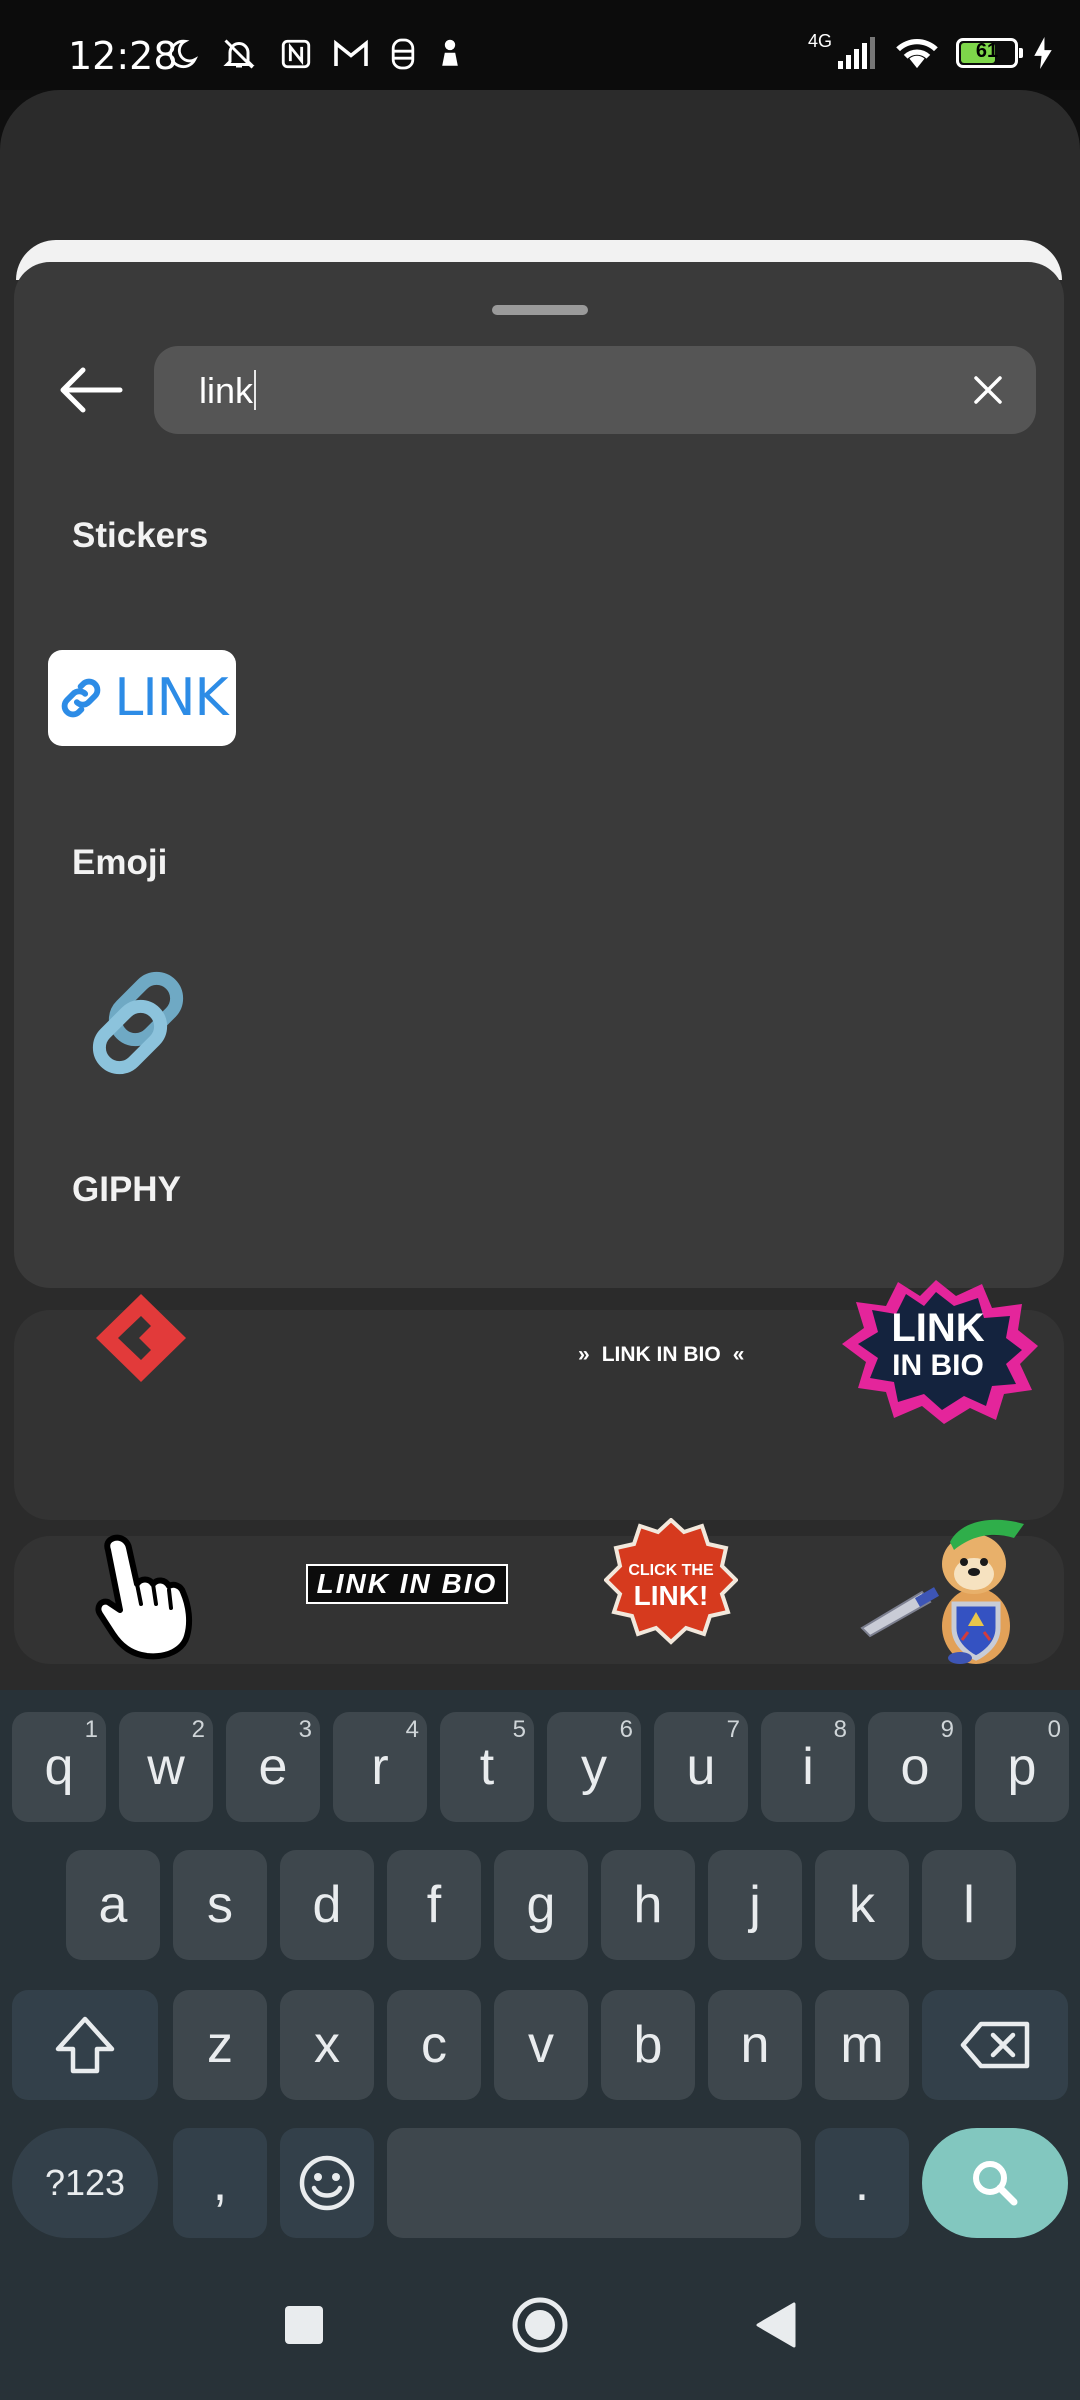 This screenshot has width=1080, height=2400. Describe the element at coordinates (856, 53) in the screenshot. I see `signal-icon` at that location.